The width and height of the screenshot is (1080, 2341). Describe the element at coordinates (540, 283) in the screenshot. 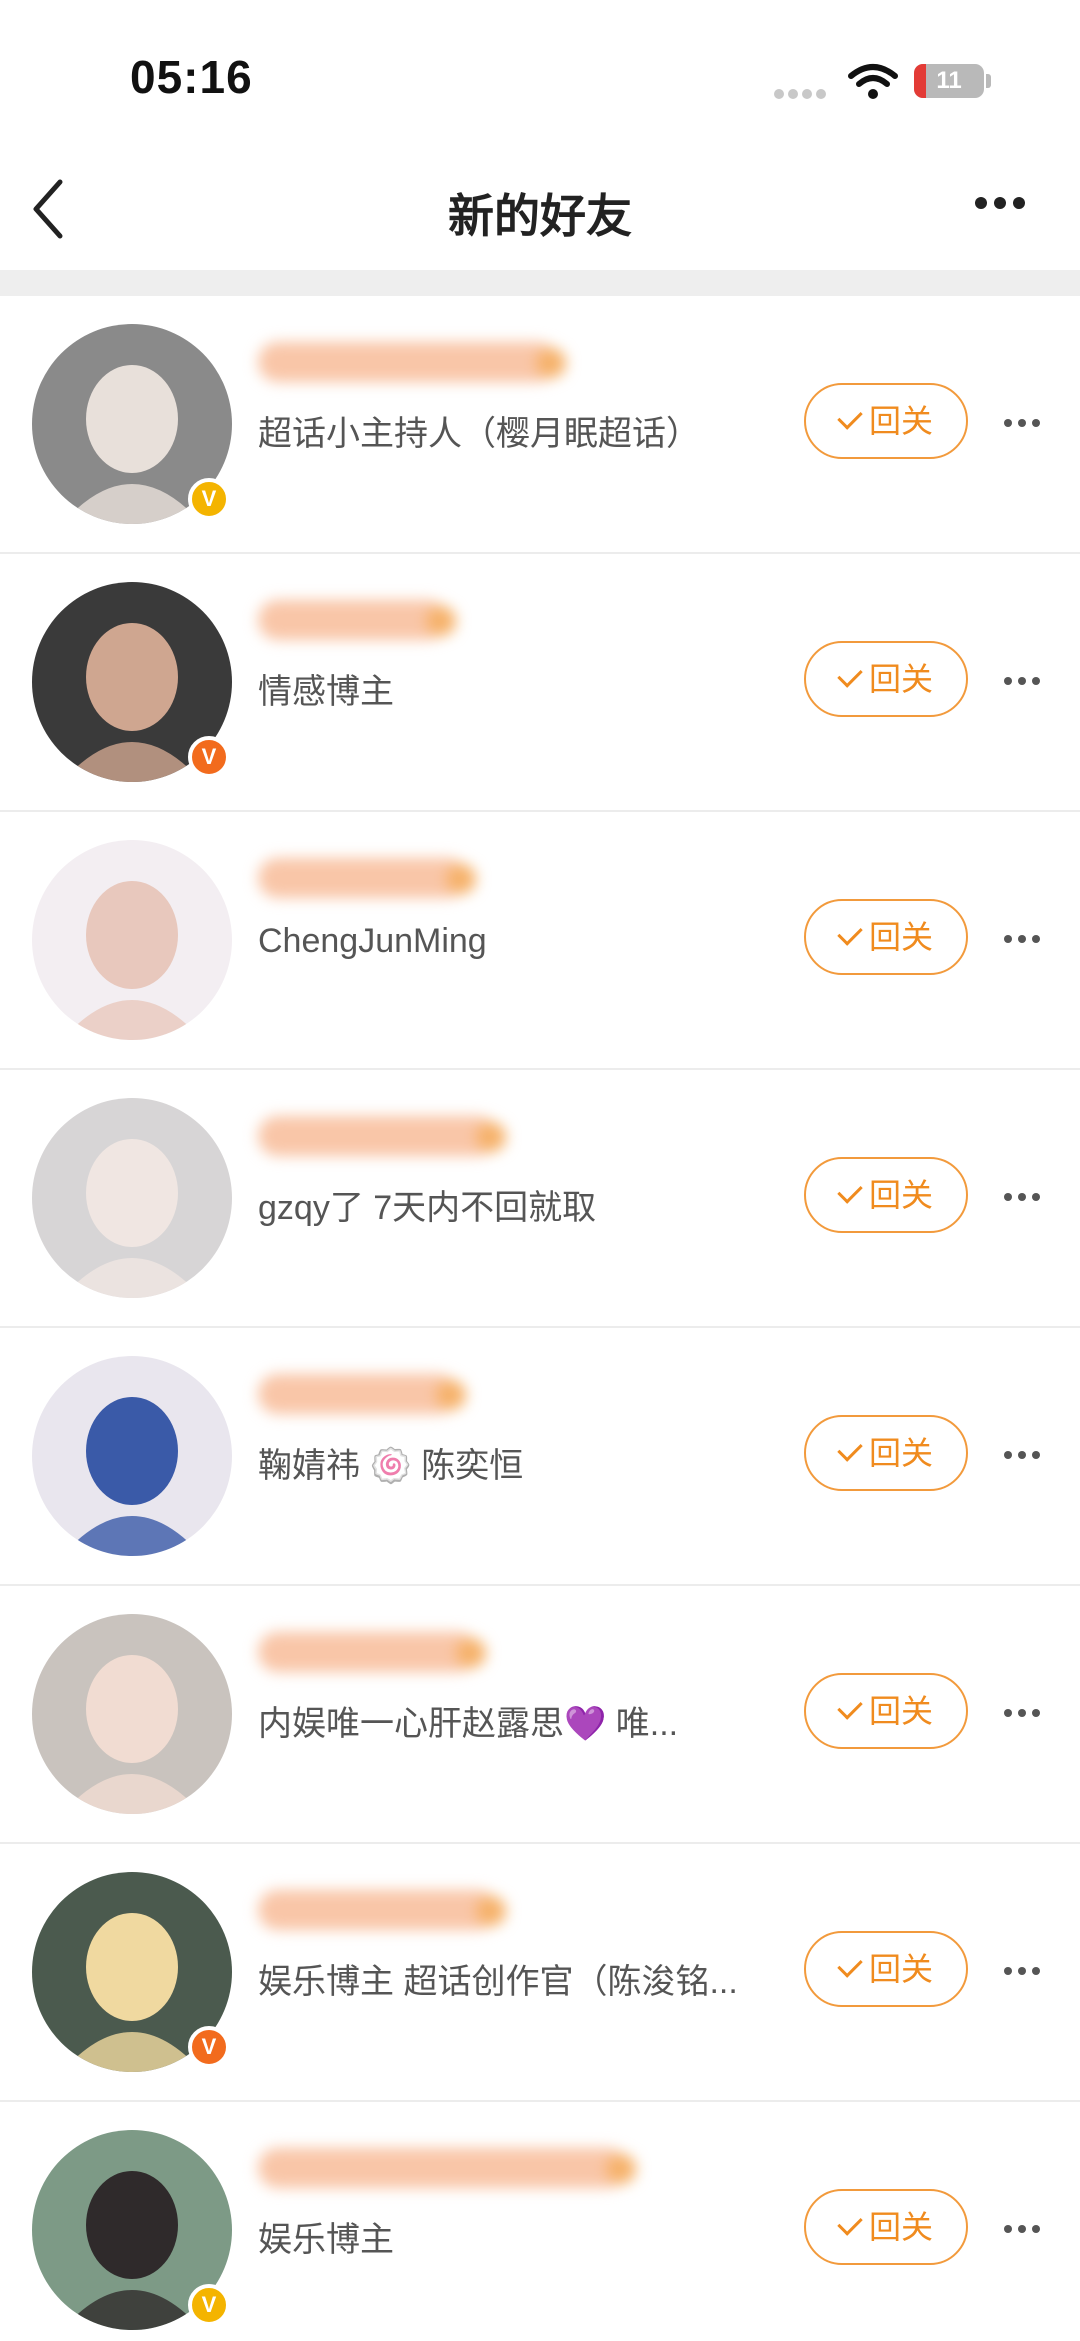

I see `section-divider` at that location.